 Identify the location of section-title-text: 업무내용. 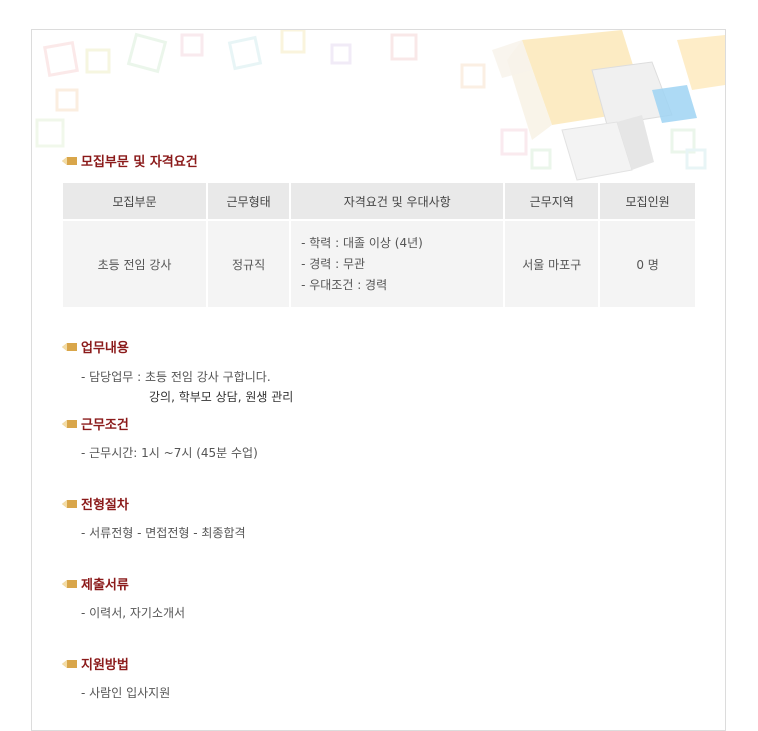
(105, 348).